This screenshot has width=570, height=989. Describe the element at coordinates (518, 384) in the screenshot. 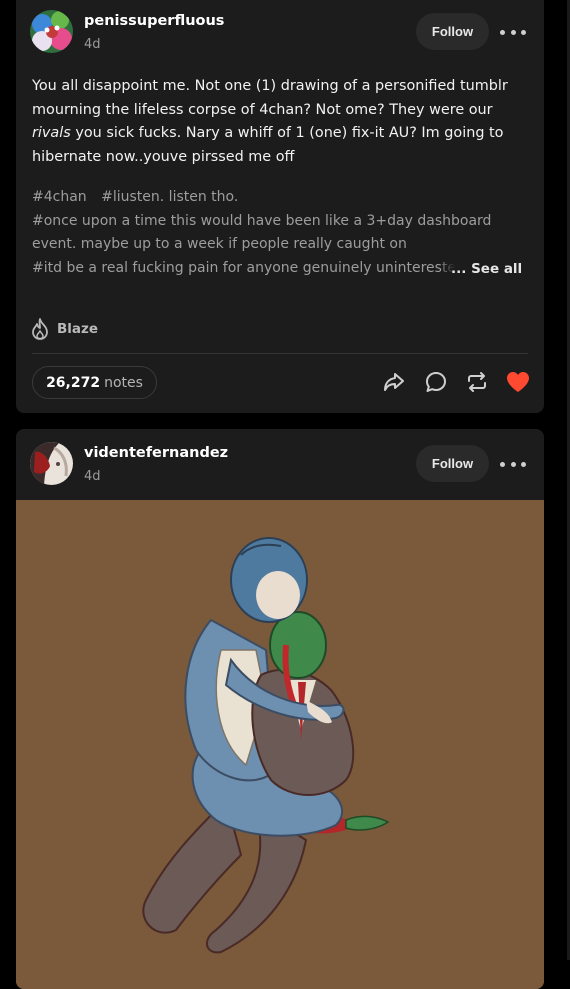

I see `like-heart-icon` at that location.